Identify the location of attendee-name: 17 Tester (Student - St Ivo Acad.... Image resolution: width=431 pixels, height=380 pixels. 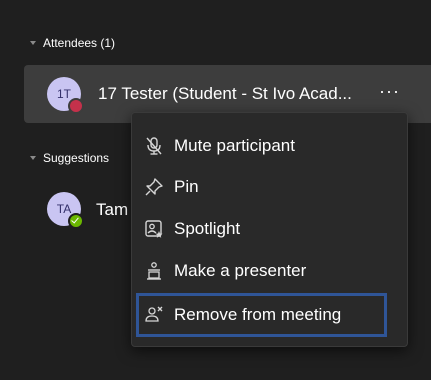
(225, 93).